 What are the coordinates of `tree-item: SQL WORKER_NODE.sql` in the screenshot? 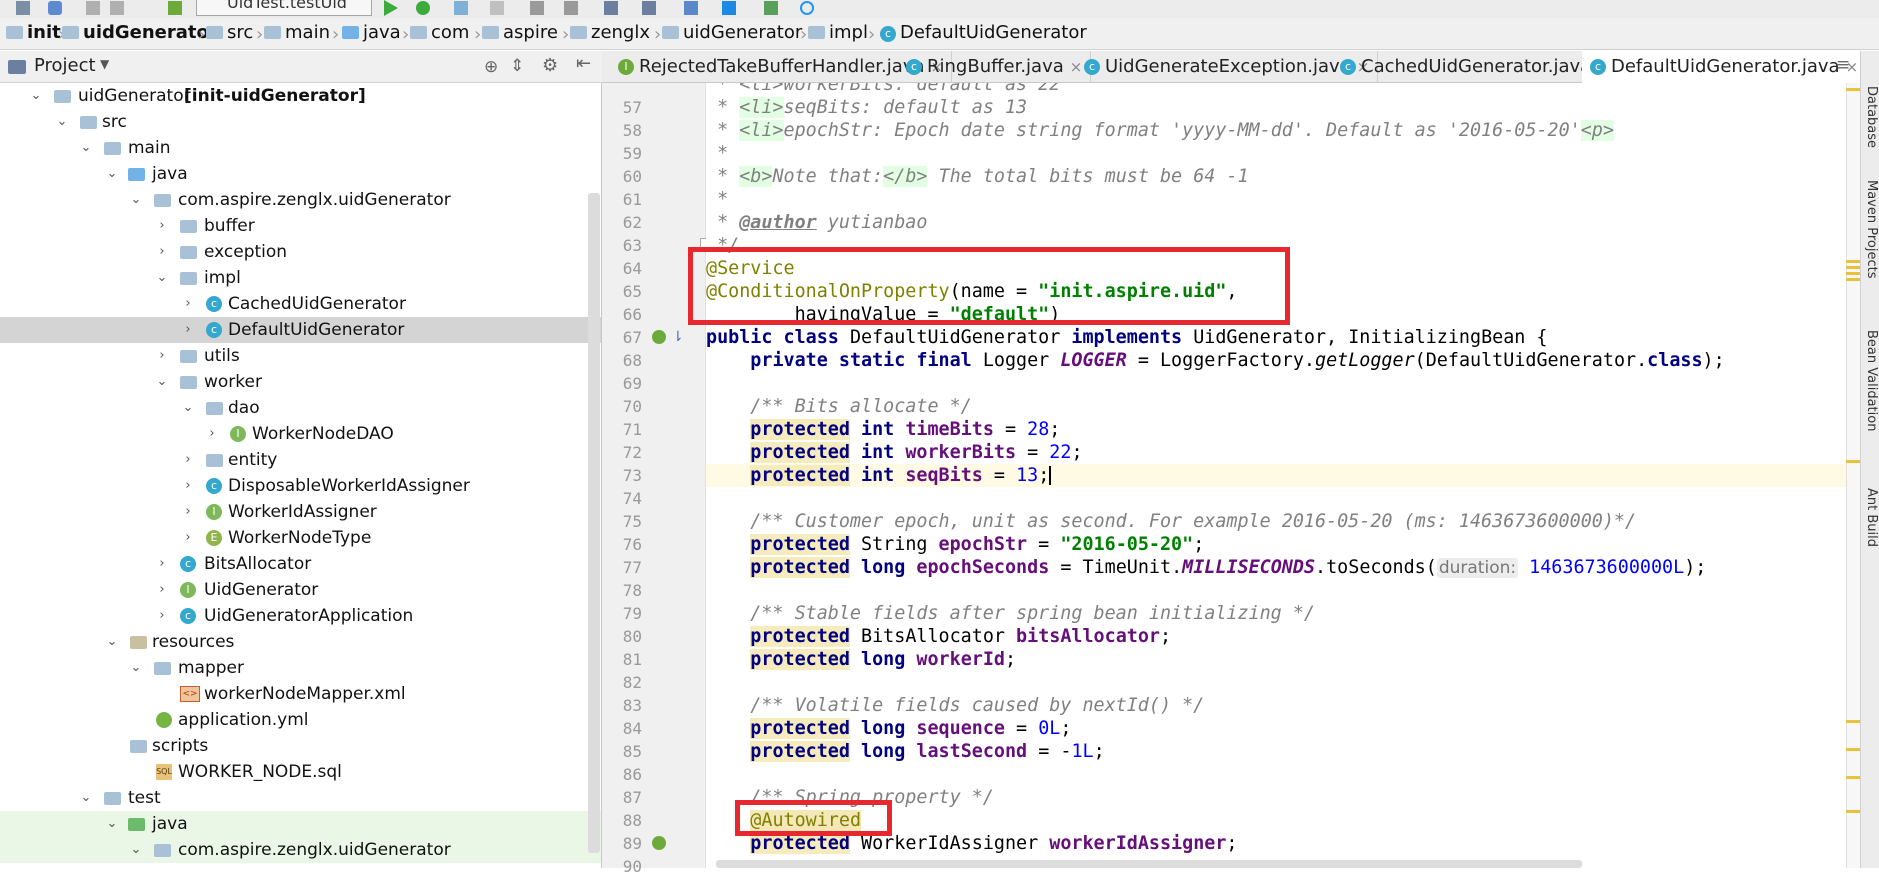 It's located at (300, 772).